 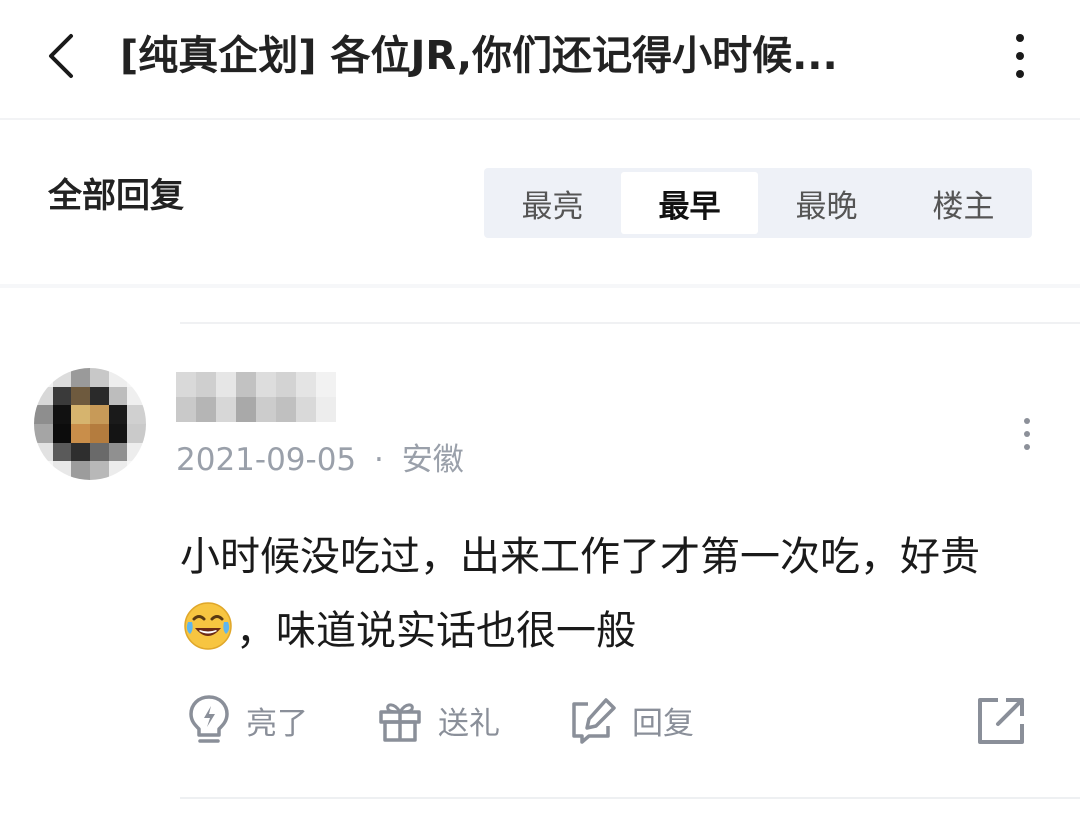 I want to click on tab-brightest: 最亮, so click(x=552, y=203).